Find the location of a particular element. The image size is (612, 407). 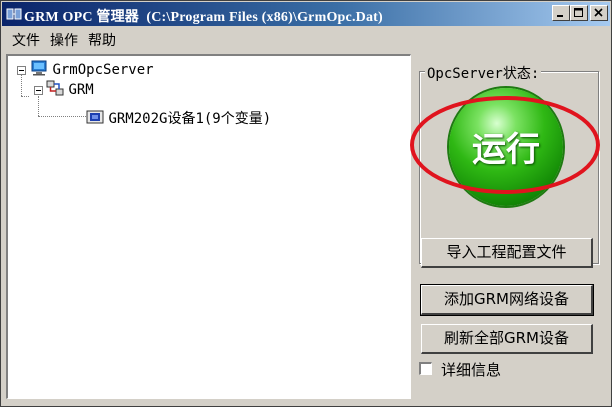

tree-node-group: GRM is located at coordinates (70, 89).